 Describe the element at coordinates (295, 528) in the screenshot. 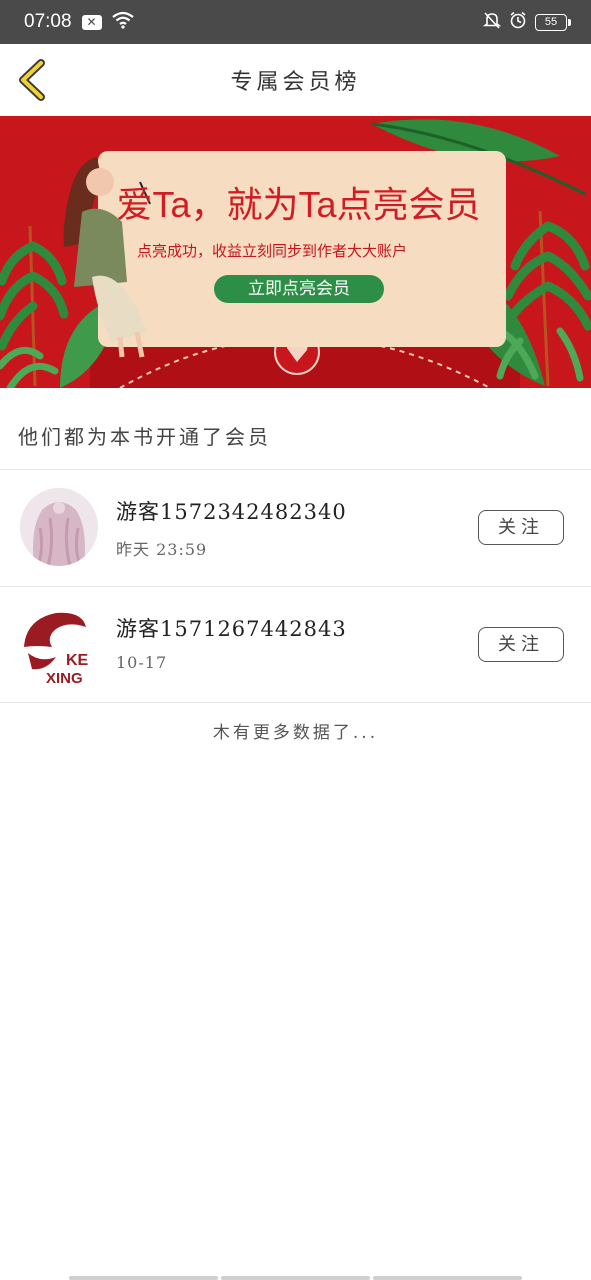

I see `member-row: 游客1572342482340 昨天 23:59 关注` at that location.